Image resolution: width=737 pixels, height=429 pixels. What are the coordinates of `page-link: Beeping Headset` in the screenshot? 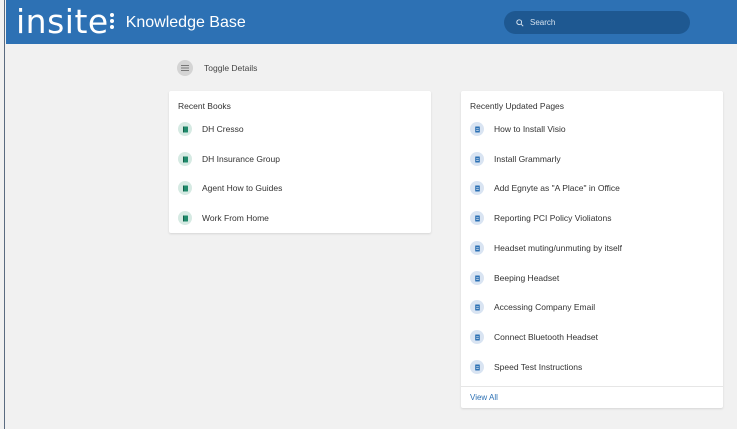 It's located at (514, 278).